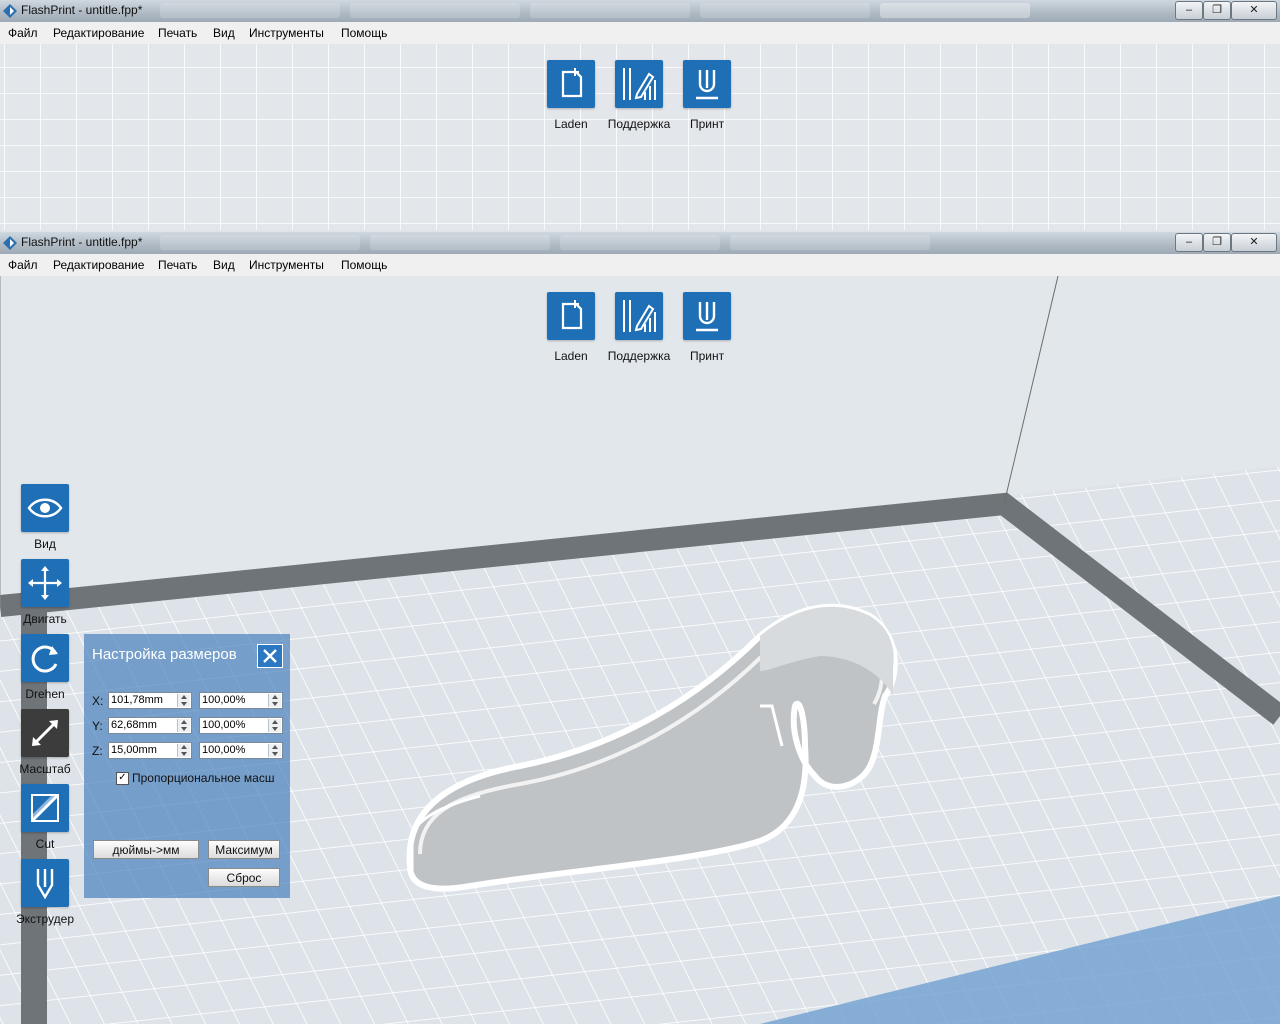 This screenshot has width=1280, height=1024. I want to click on view-tool-button, so click(45, 508).